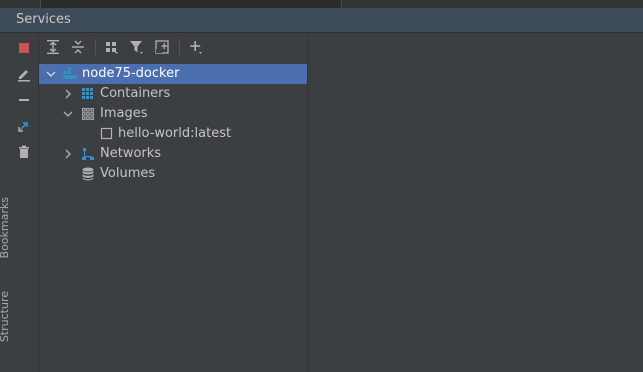 The width and height of the screenshot is (643, 372). I want to click on tree-node-docker-connection: node75-docker, so click(173, 74).